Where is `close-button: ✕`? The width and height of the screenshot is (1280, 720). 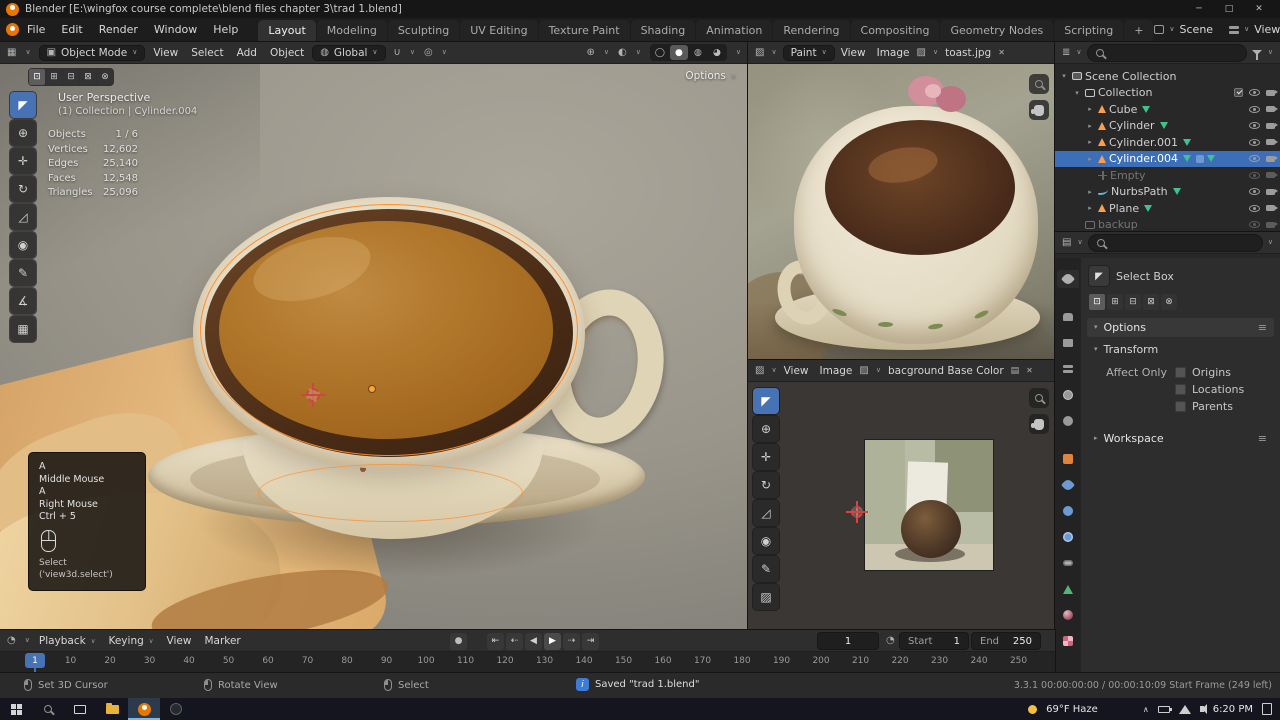
close-button: ✕ is located at coordinates (1259, 9).